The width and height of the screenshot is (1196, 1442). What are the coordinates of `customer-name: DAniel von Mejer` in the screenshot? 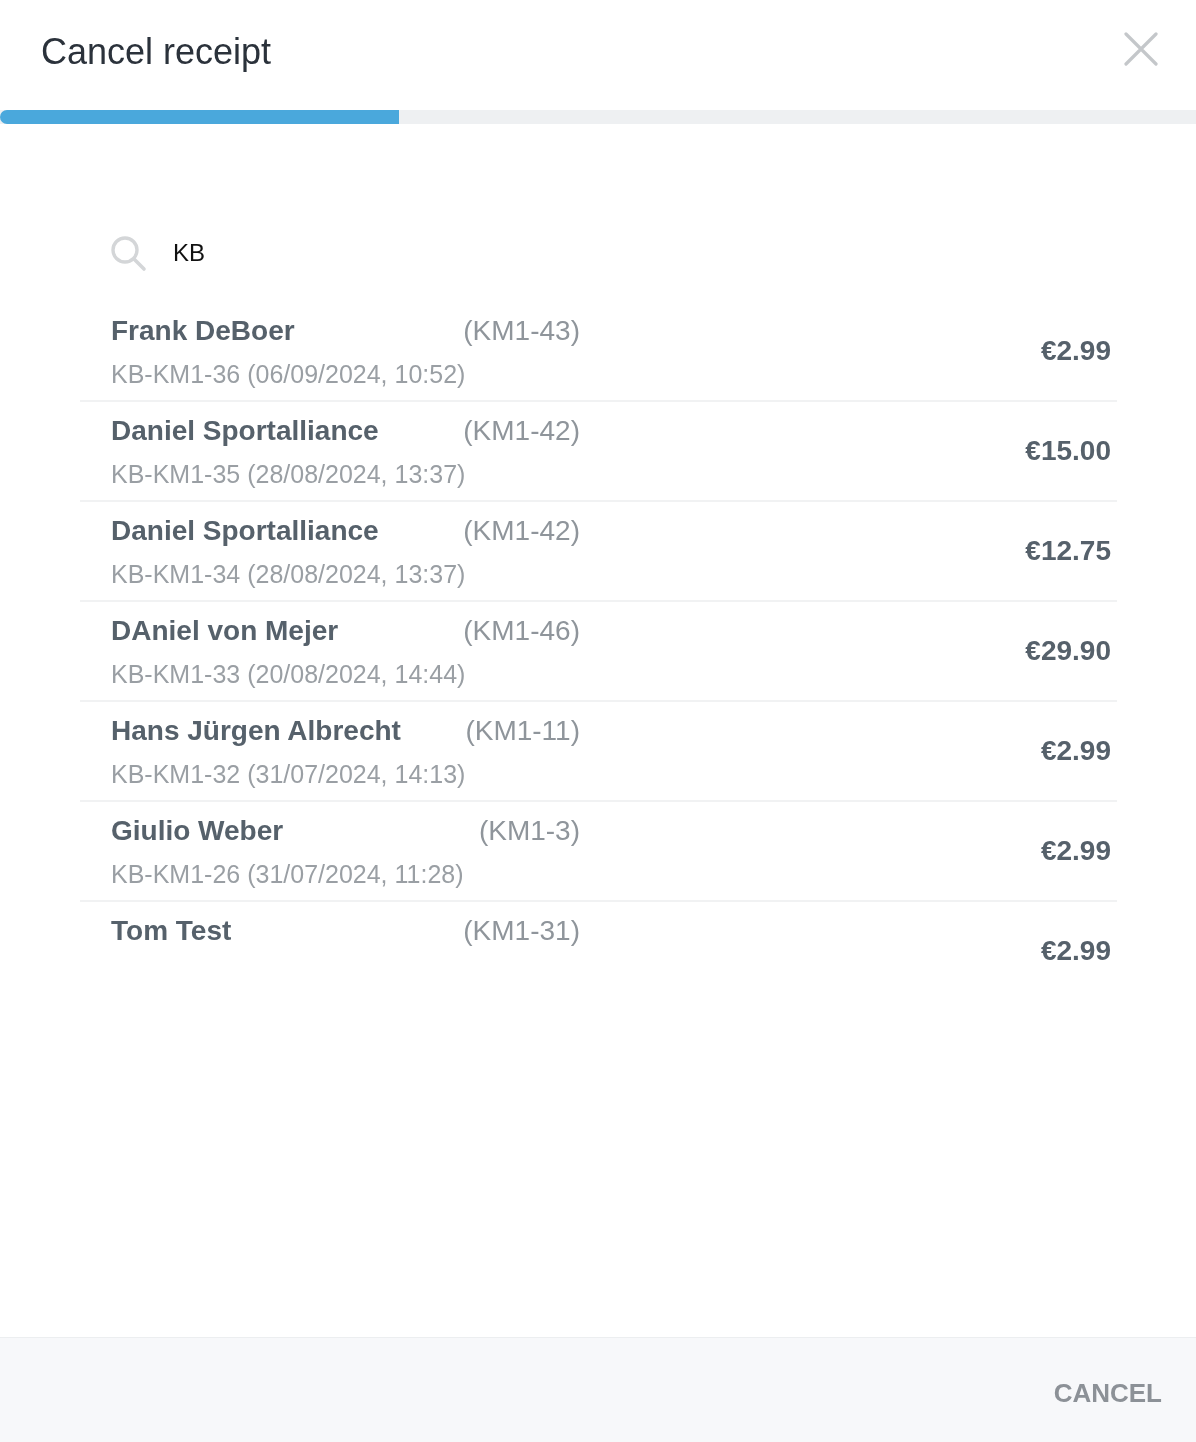 It's located at (225, 631).